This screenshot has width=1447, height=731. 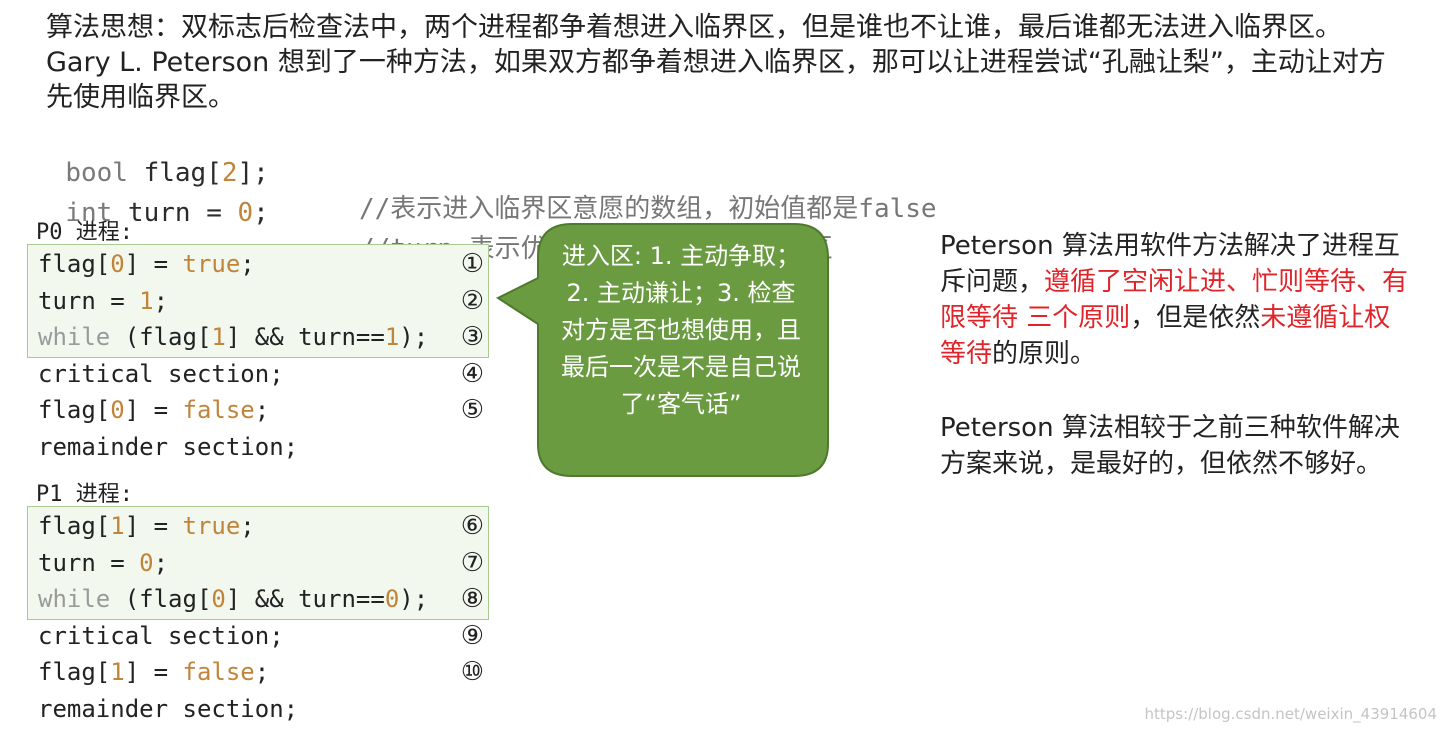 I want to click on p1-label: P1 进程:, so click(x=84, y=494).